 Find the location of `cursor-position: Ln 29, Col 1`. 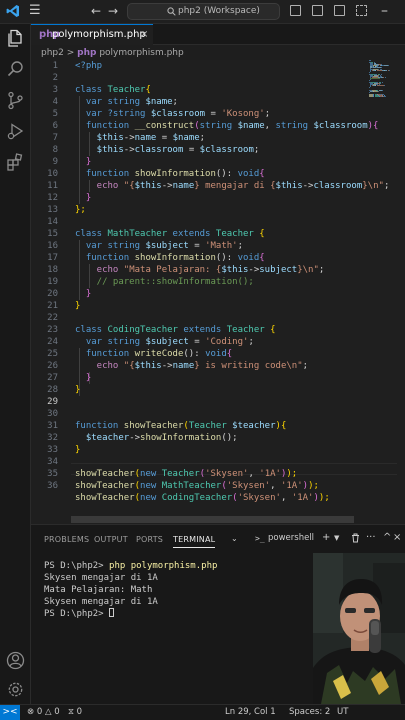

cursor-position: Ln 29, Col 1 is located at coordinates (250, 712).